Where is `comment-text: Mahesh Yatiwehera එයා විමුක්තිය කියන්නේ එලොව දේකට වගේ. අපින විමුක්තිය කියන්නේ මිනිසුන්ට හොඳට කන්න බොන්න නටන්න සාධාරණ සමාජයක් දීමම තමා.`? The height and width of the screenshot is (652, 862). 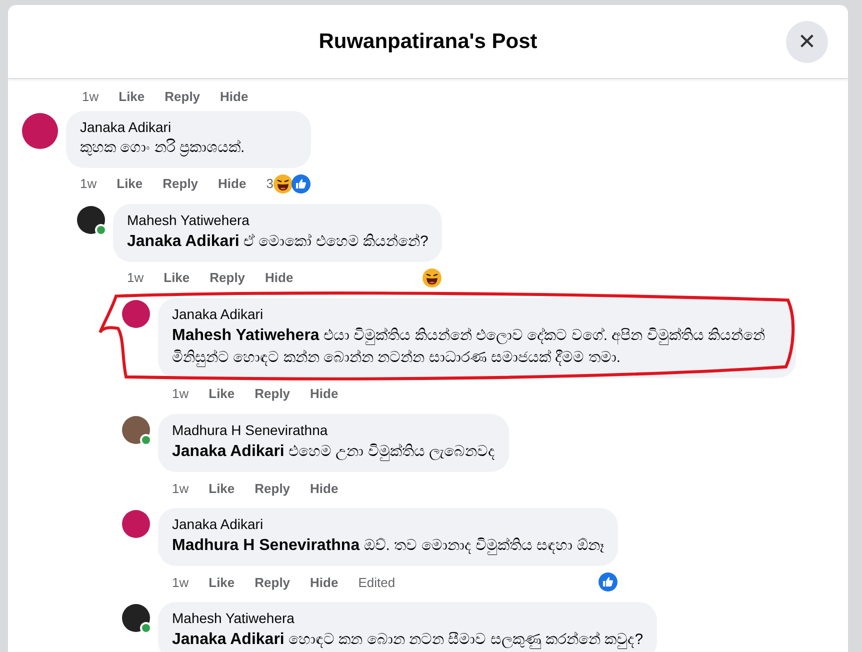
comment-text: Mahesh Yatiwehera එයා විමුක්තිය කියන්නේ එලොව දේකට වගේ. අපින විමුක්තිය කියන්නේ මිනිසුන්ට හොඳට කන්න බොන්න නටන්න සාධාරණ සමාජයක් දීමම තමා. is located at coordinates (469, 347).